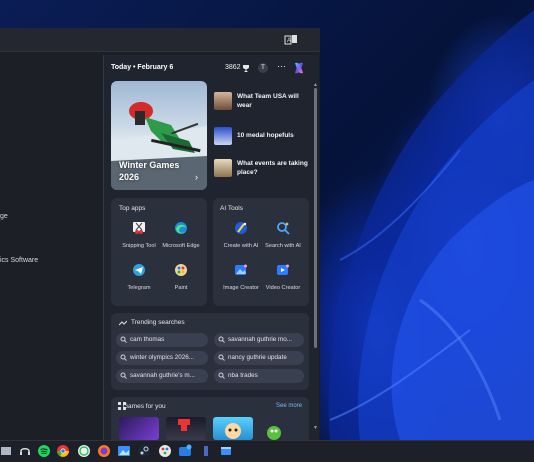 This screenshot has width=534, height=462. I want to click on app-paint: Paint, so click(181, 277).